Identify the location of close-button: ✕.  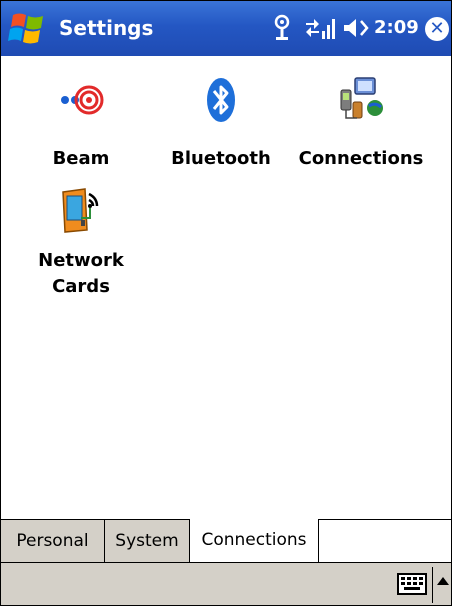
(437, 29).